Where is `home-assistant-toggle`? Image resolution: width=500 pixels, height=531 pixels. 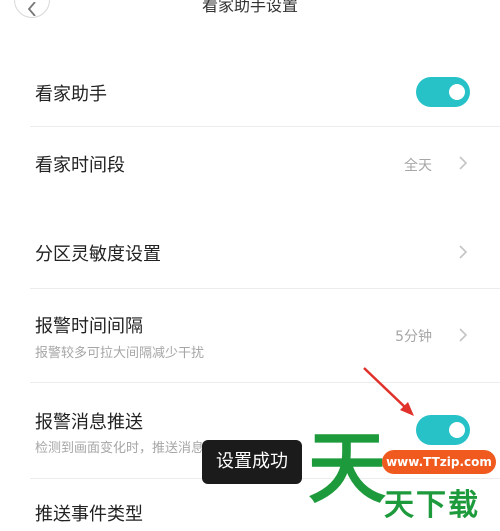
home-assistant-toggle is located at coordinates (443, 92).